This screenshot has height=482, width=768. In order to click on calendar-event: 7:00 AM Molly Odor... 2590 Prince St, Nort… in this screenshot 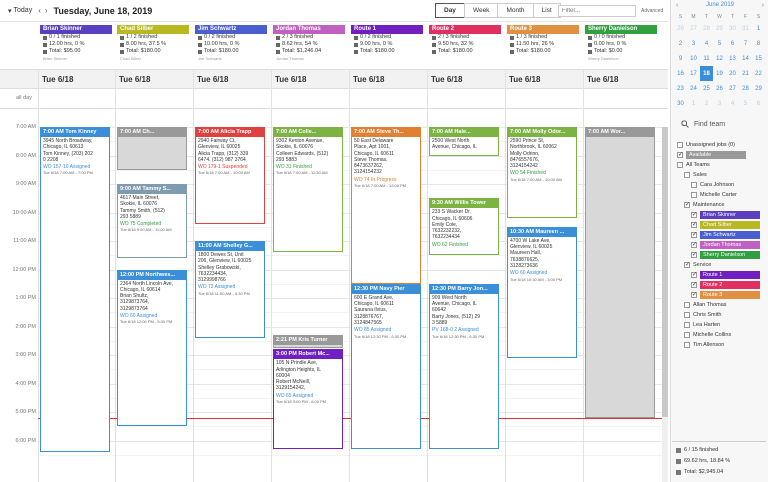, I will do `click(542, 173)`.